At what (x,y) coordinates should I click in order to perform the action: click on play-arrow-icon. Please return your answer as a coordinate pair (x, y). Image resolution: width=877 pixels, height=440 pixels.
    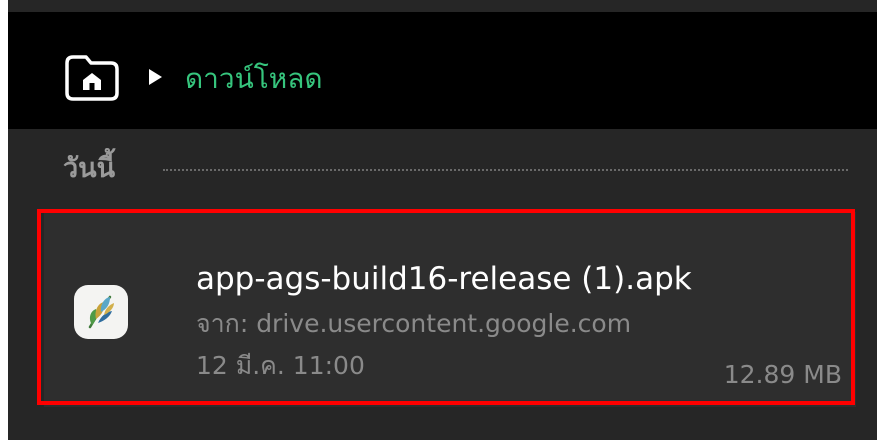
    Looking at the image, I should click on (155, 77).